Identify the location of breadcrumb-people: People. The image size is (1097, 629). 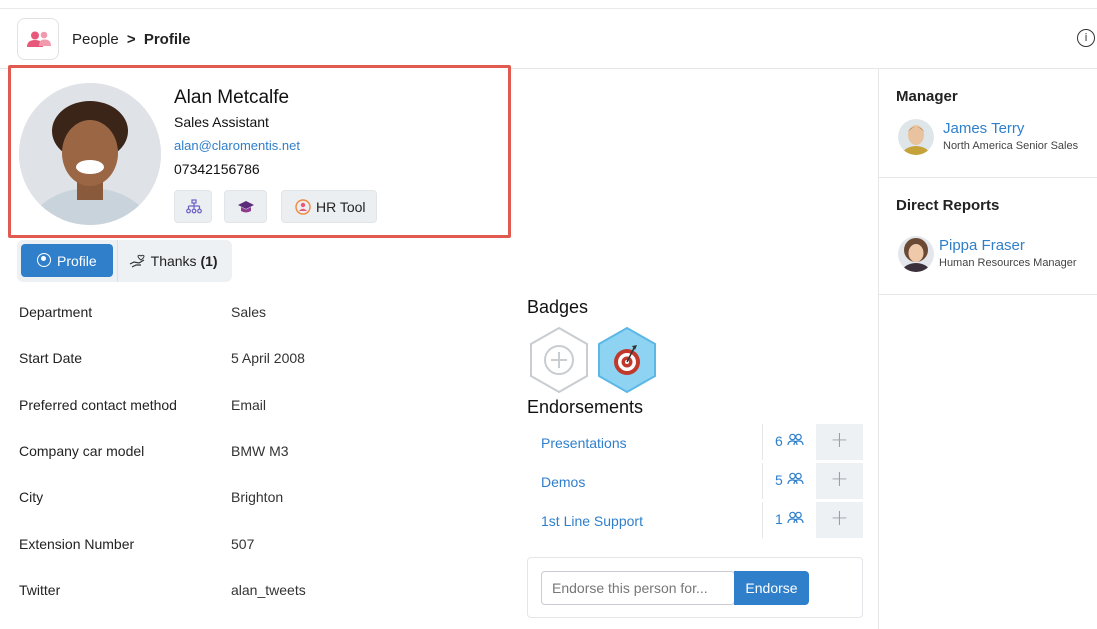
(95, 39).